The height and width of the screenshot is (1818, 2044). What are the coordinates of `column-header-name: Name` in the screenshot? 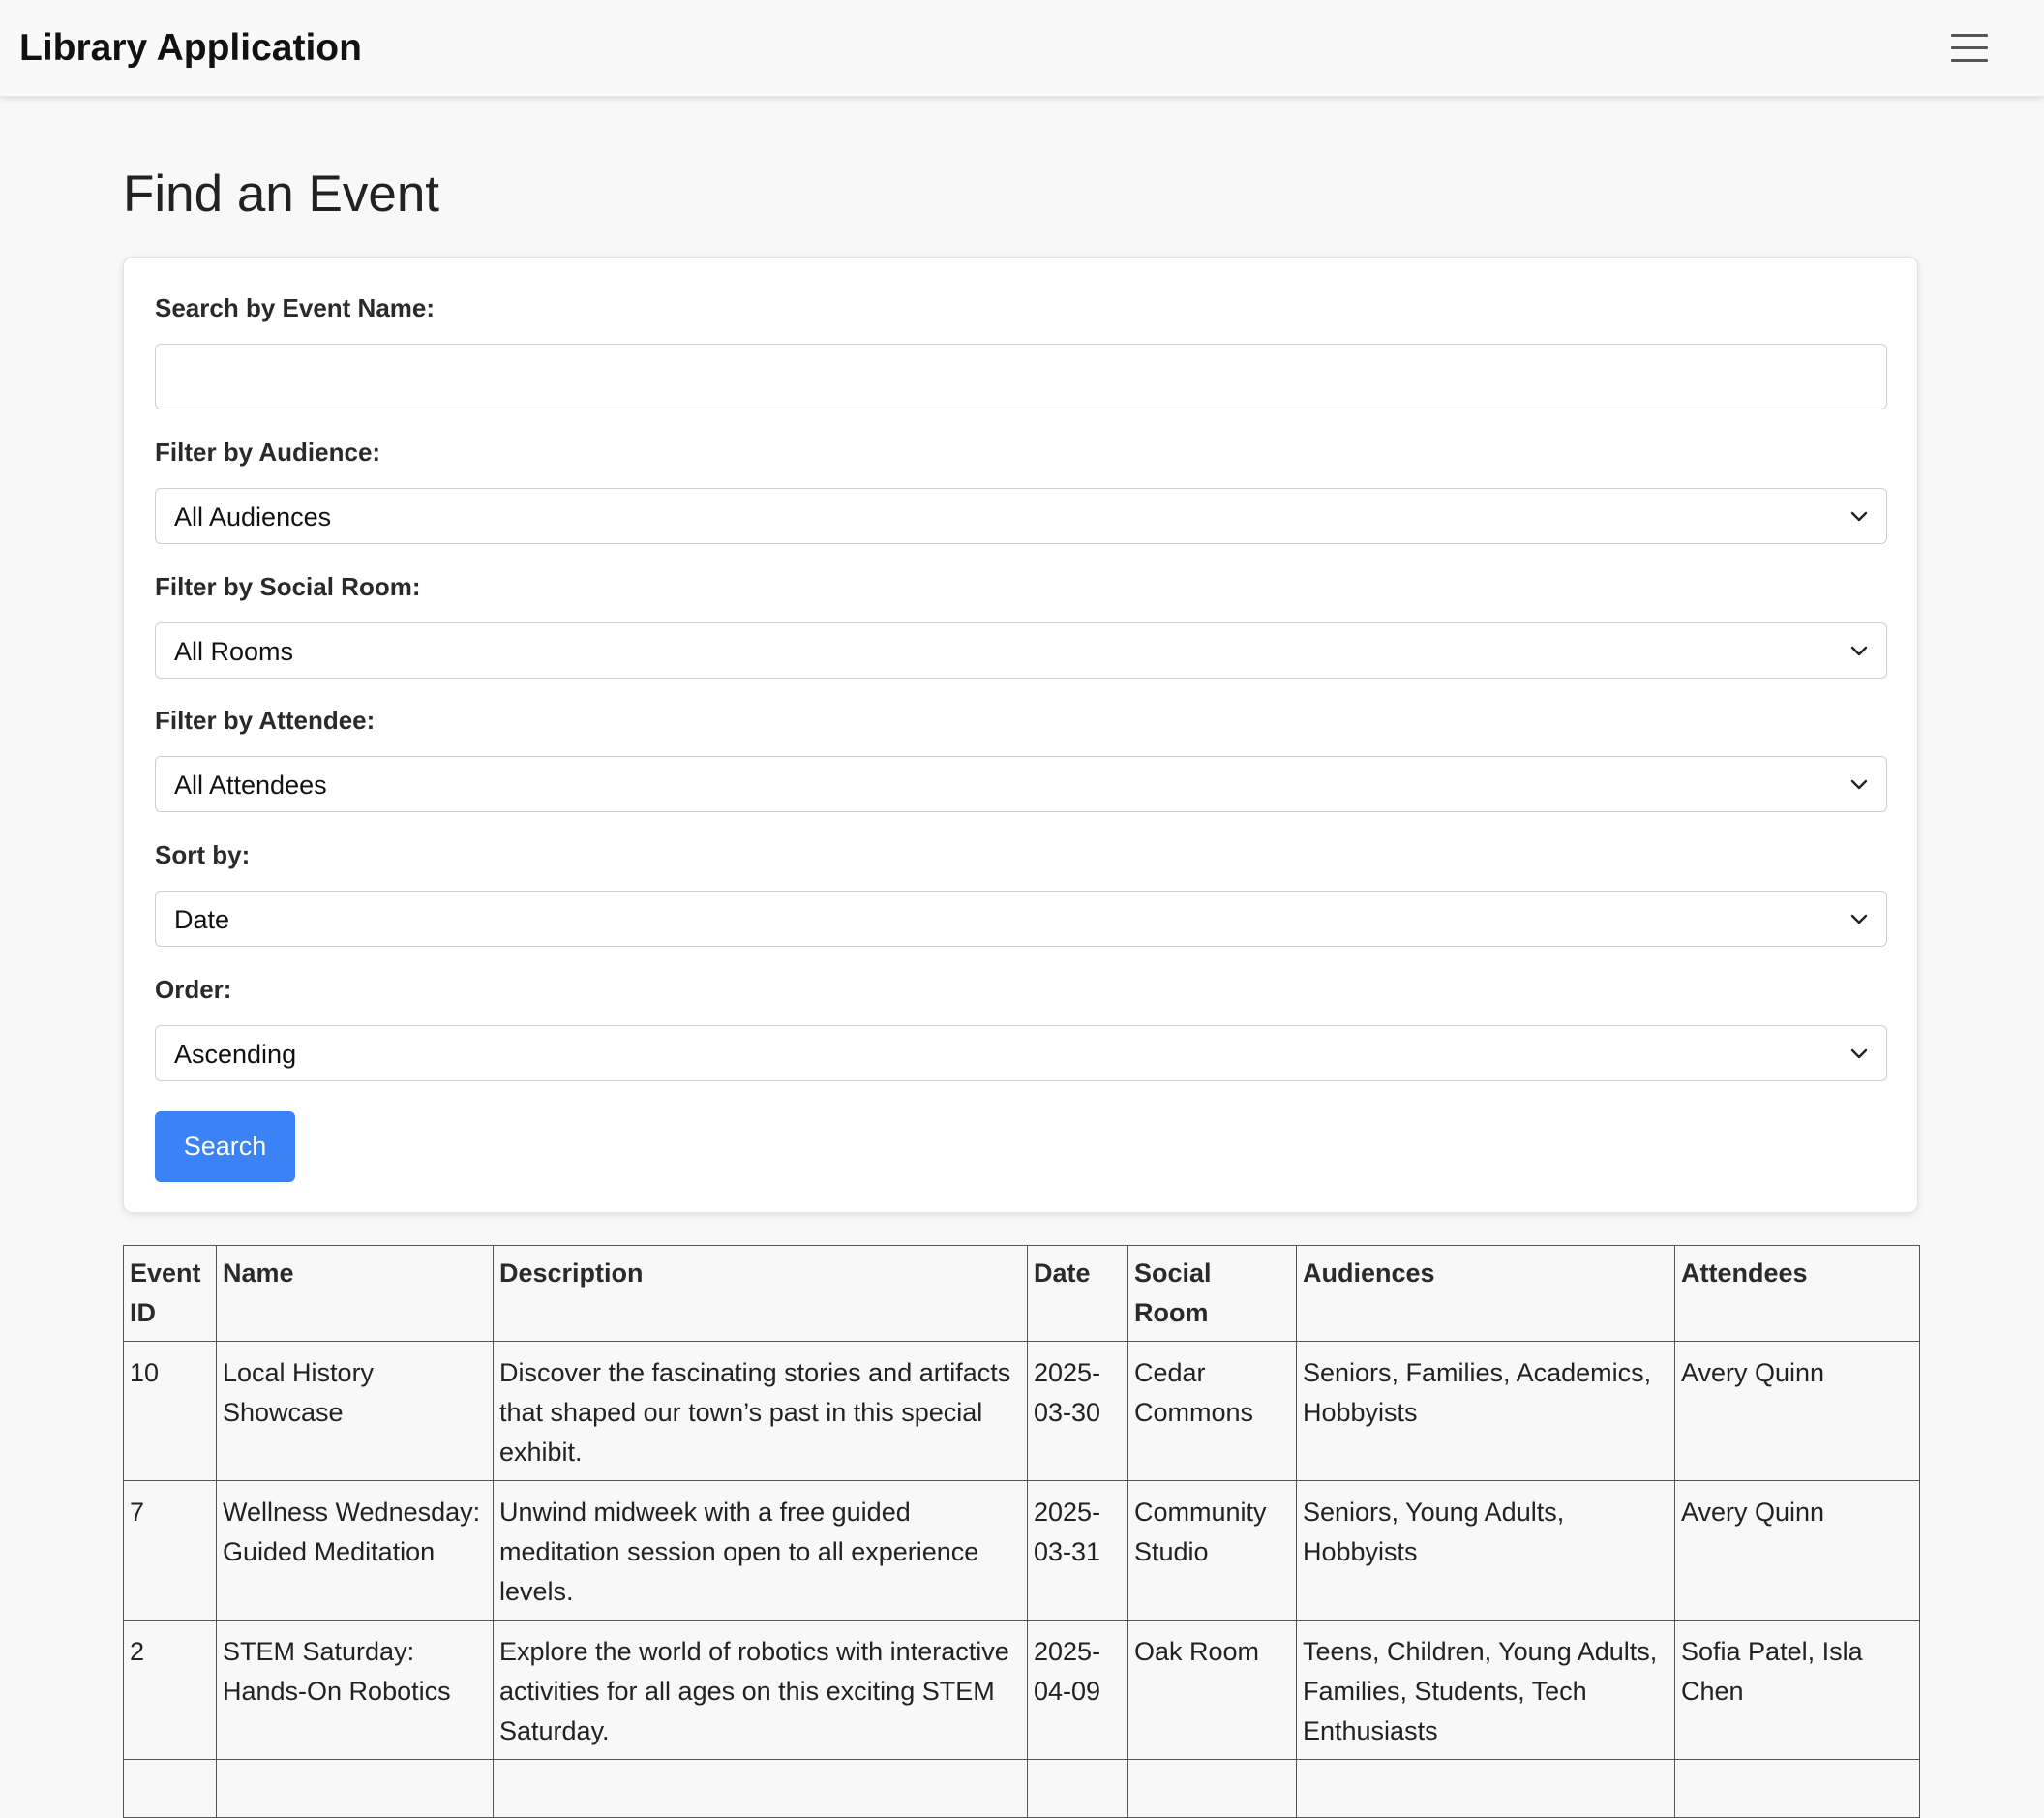 It's located at (355, 1293).